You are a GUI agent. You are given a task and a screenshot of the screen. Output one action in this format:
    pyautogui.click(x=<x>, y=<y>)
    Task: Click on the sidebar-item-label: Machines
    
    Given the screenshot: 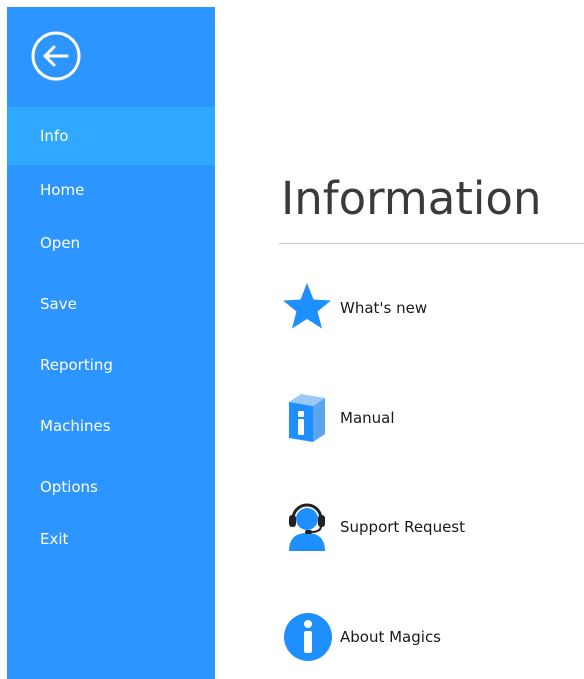 What is the action you would take?
    pyautogui.click(x=75, y=426)
    